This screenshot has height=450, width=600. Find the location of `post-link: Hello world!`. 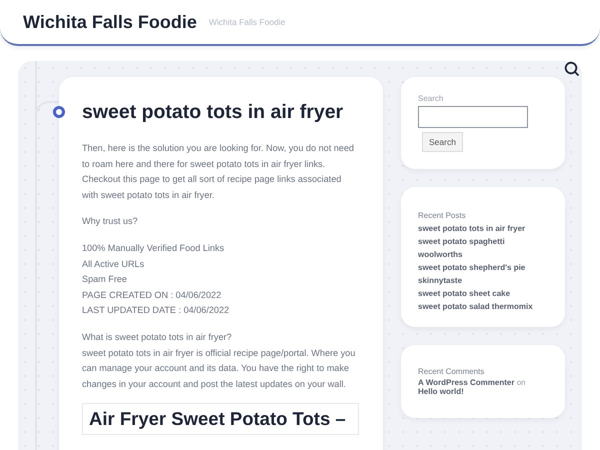

post-link: Hello world! is located at coordinates (441, 391).